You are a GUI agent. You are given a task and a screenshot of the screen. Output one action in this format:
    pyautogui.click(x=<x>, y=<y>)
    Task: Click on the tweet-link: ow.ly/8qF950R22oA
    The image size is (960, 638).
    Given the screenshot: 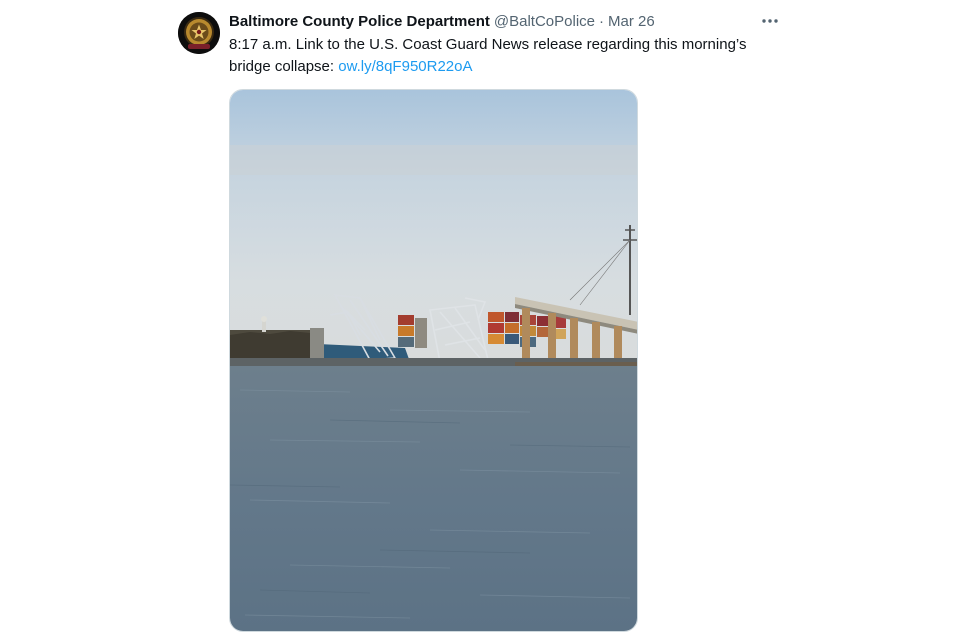 What is the action you would take?
    pyautogui.click(x=405, y=66)
    